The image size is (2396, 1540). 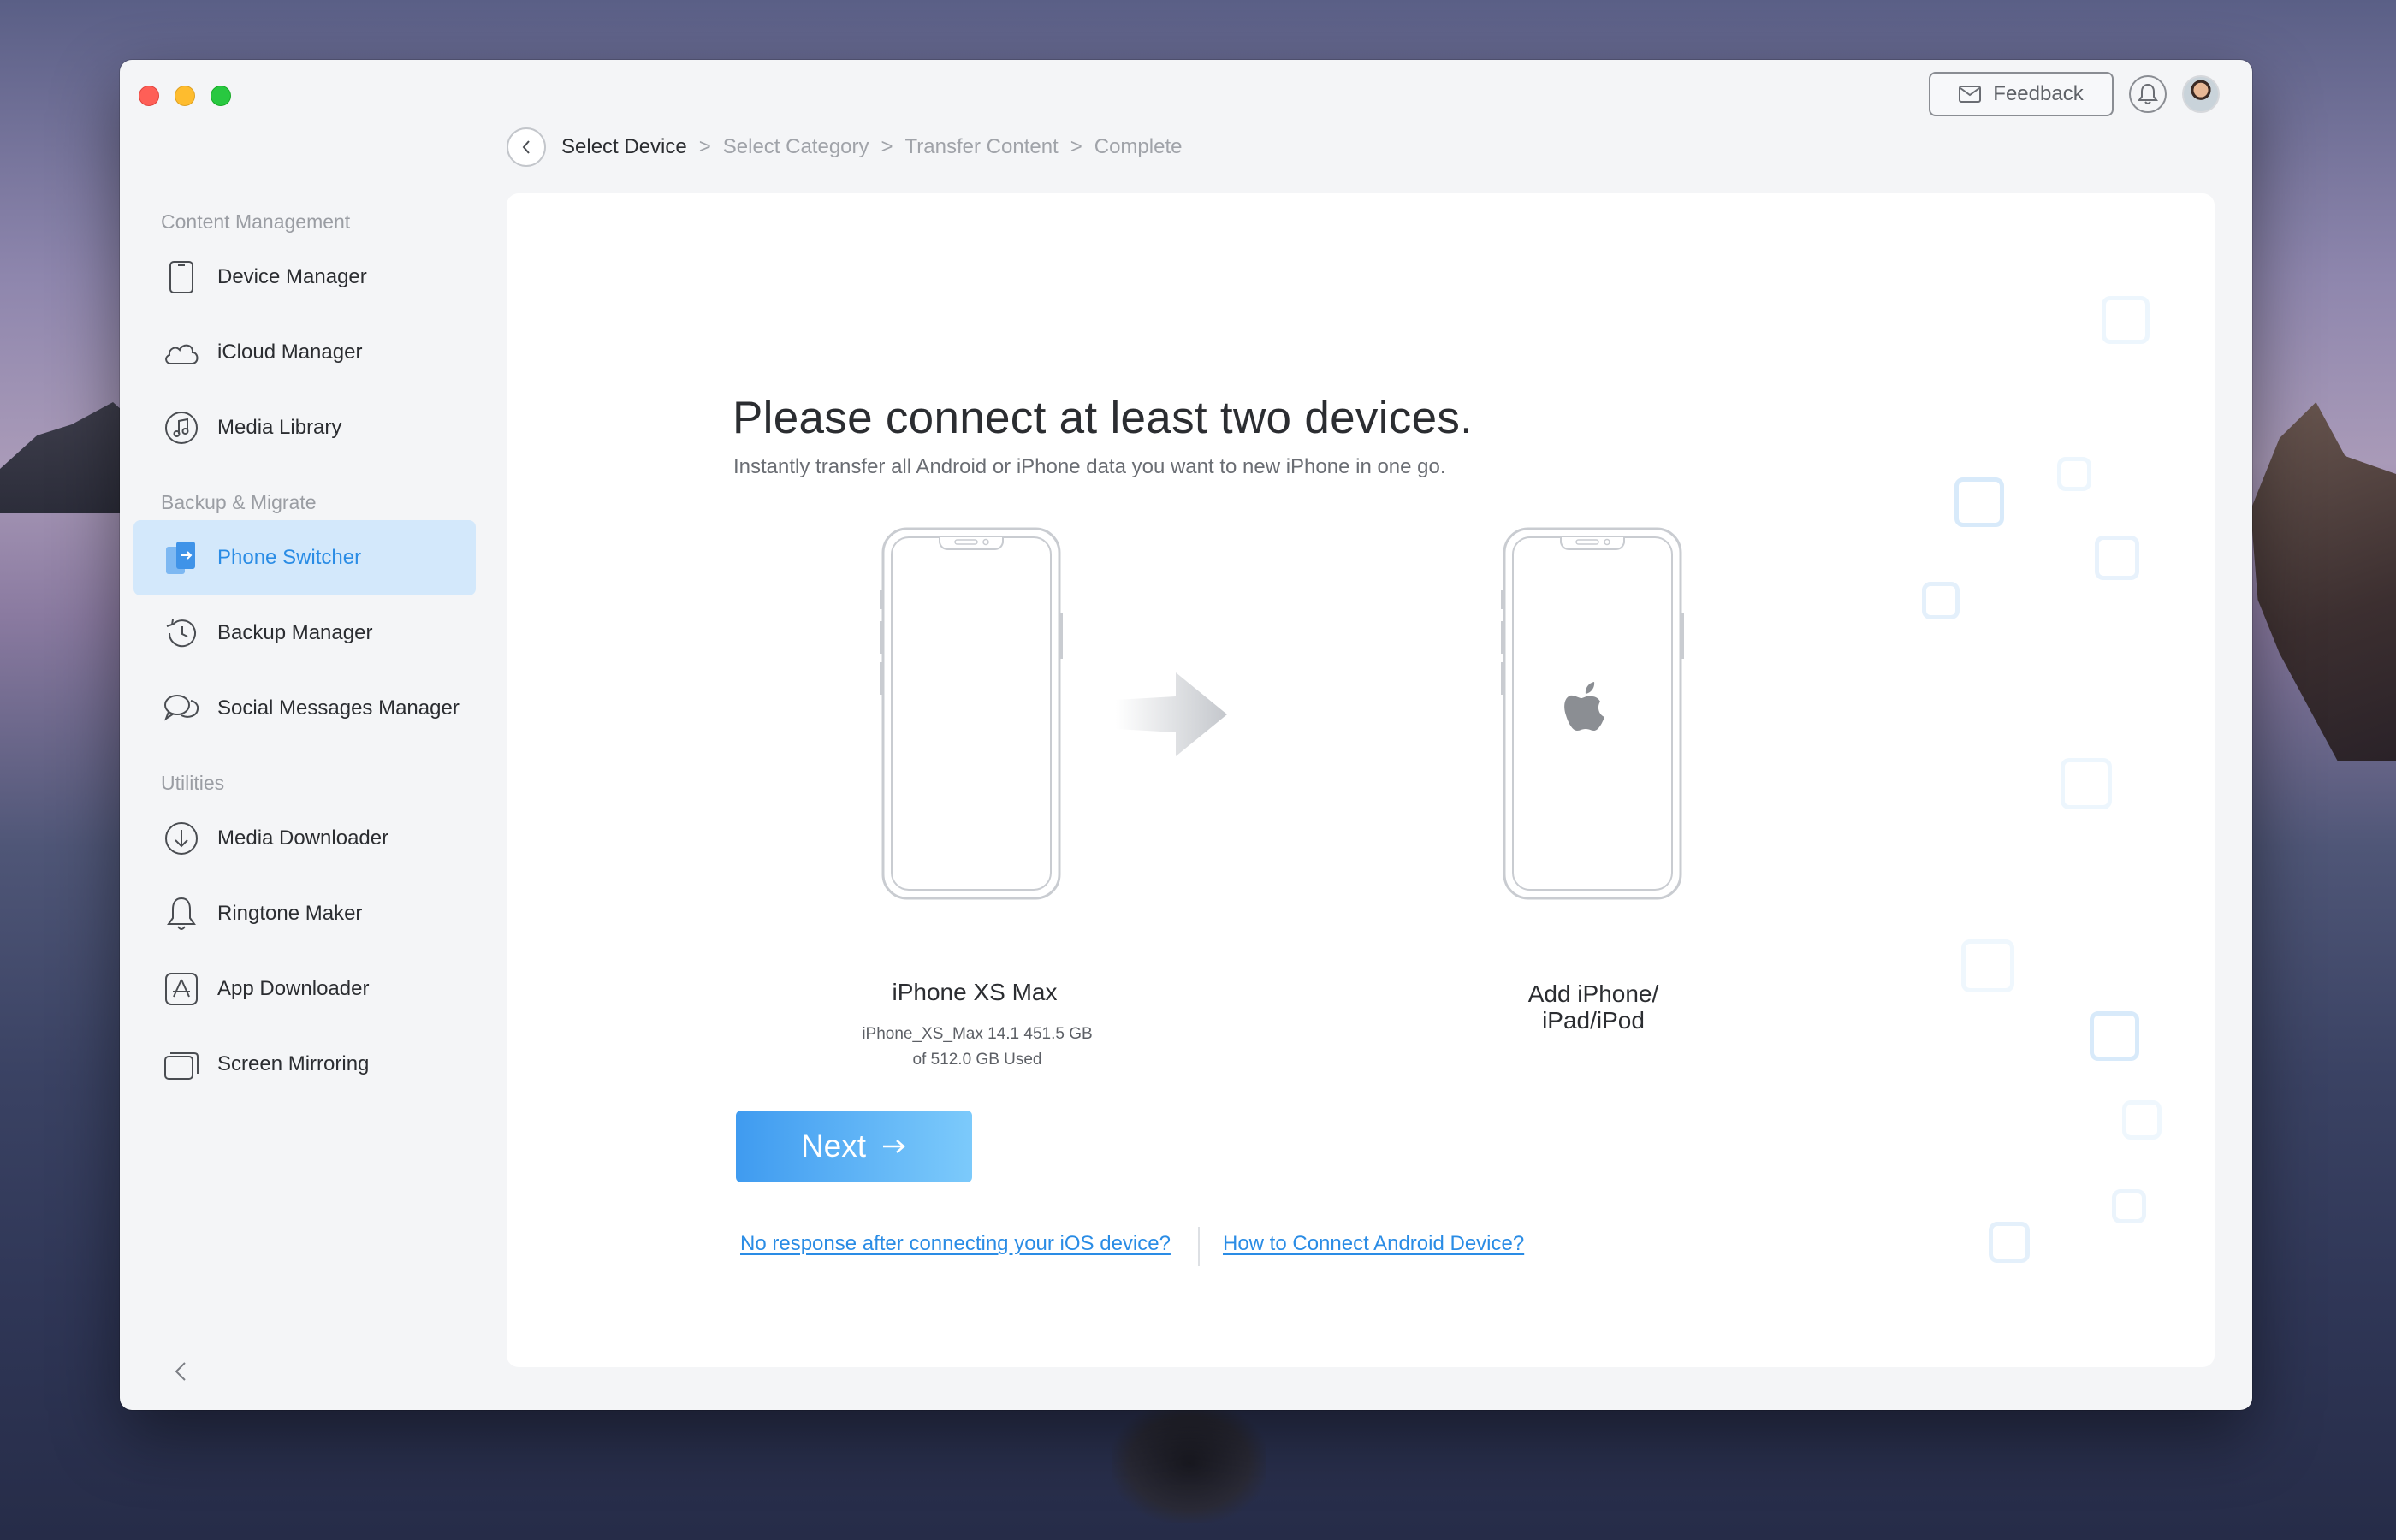 What do you see at coordinates (2038, 93) in the screenshot?
I see `feedback-label: Feedback` at bounding box center [2038, 93].